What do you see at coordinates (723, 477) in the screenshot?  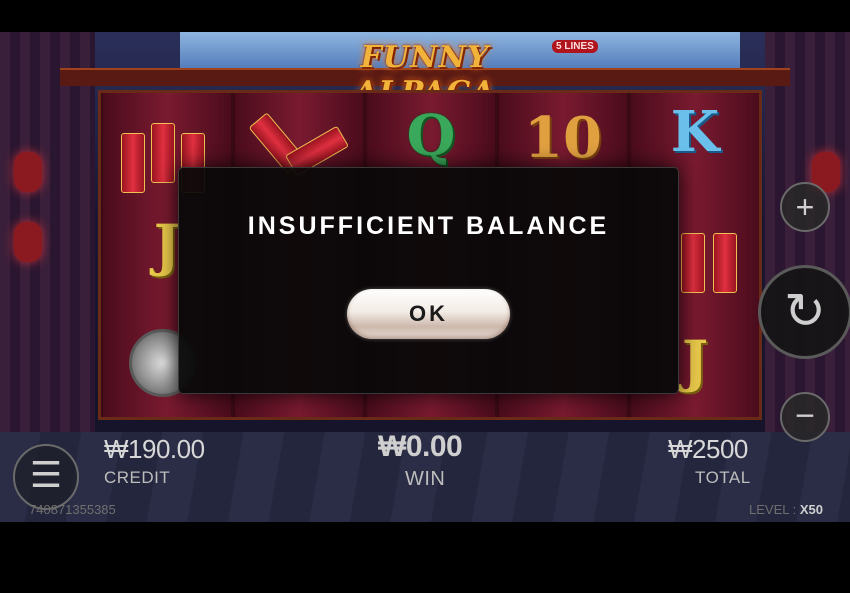 I see `total-label: TOTAL` at bounding box center [723, 477].